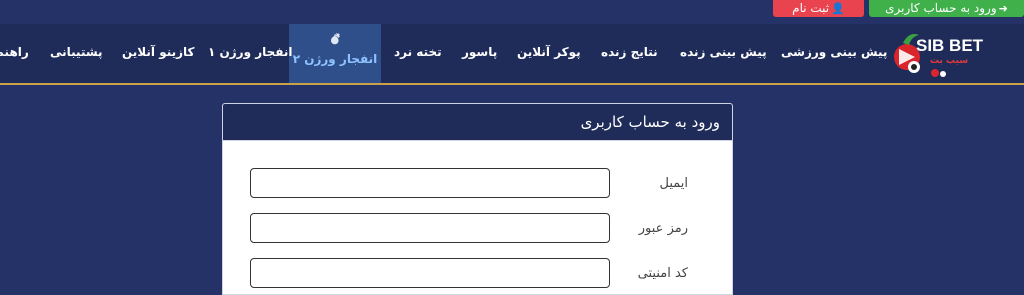  I want to click on captcha-field, so click(430, 273).